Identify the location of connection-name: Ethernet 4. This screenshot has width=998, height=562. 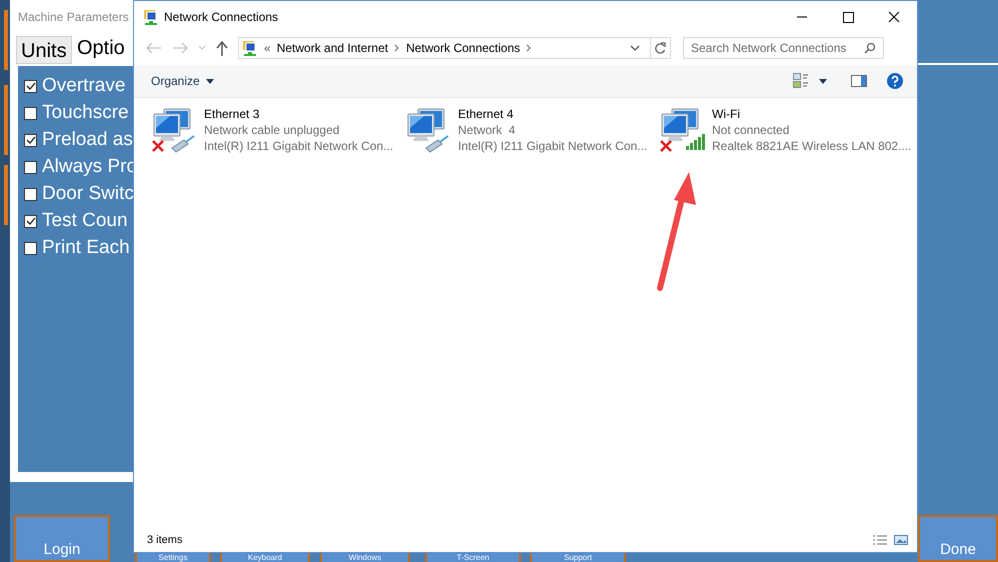
(553, 114).